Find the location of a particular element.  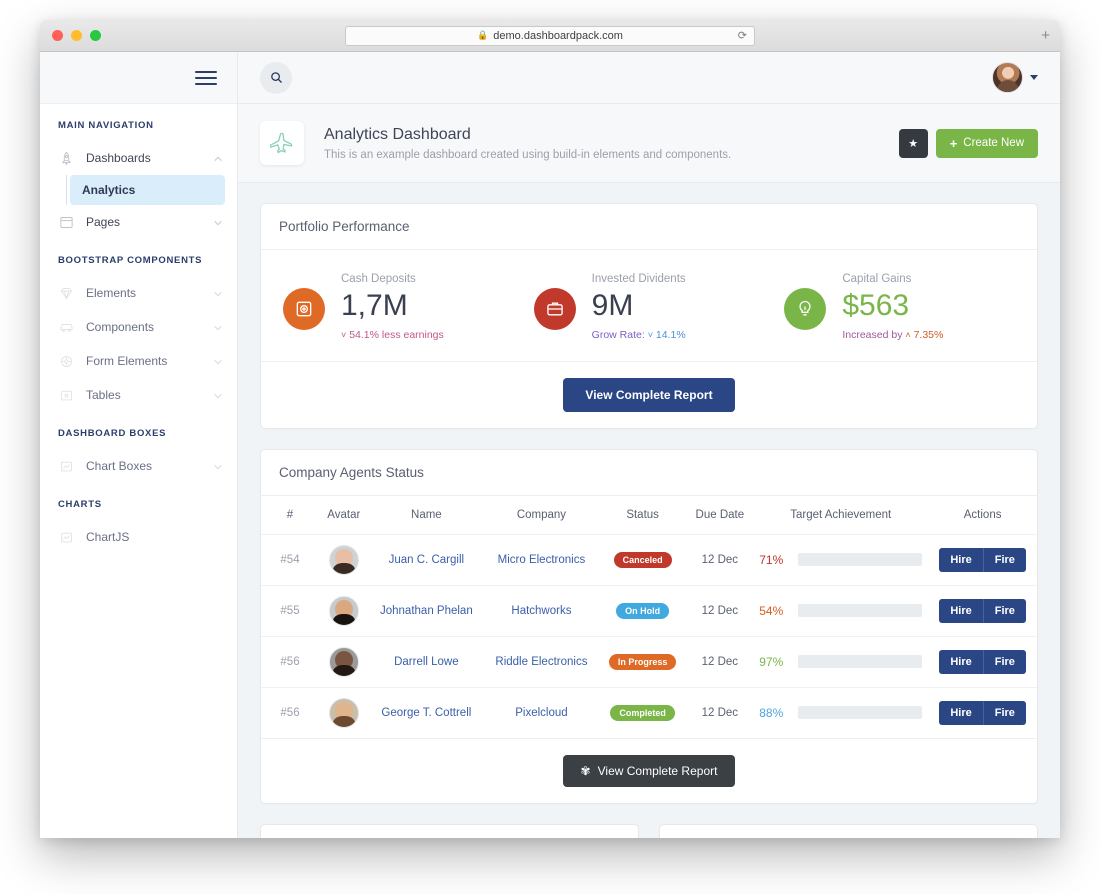

create-new-button: + Create New is located at coordinates (986, 143).